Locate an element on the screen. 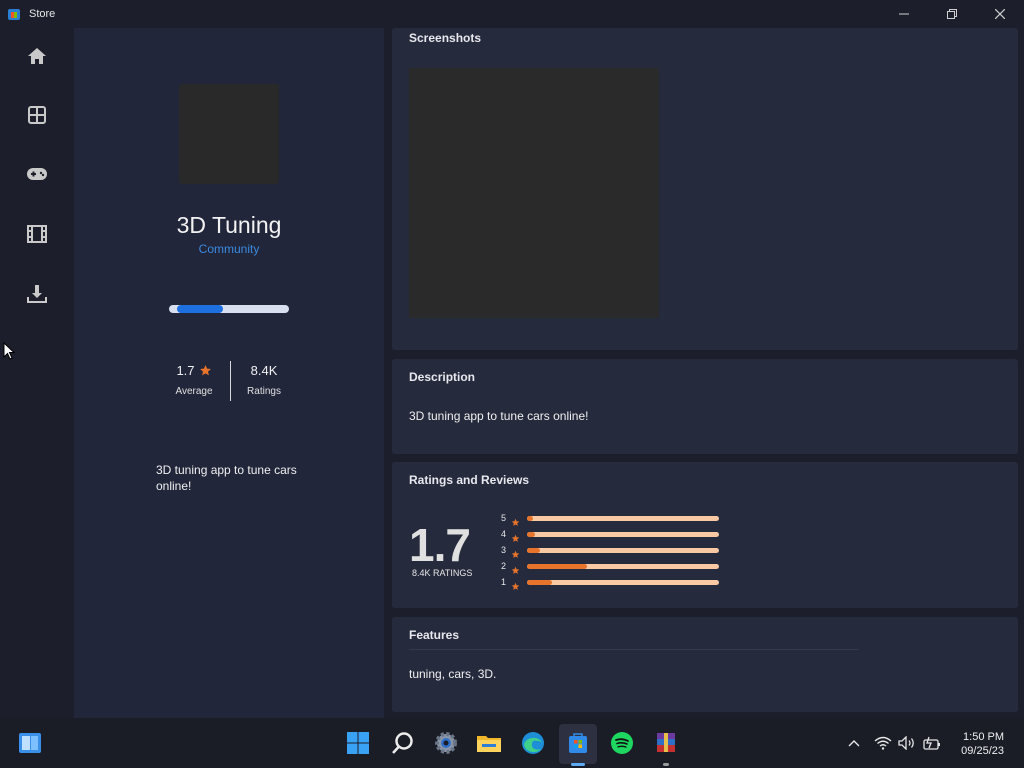  spotify-icon is located at coordinates (622, 743).